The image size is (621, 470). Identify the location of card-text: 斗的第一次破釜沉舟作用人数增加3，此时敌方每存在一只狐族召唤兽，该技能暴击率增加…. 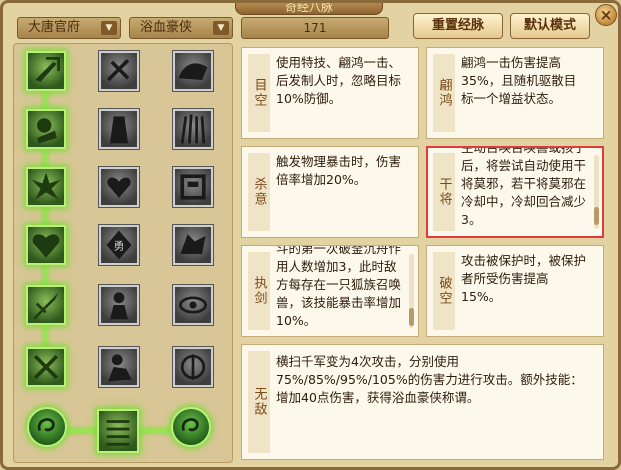
(339, 286).